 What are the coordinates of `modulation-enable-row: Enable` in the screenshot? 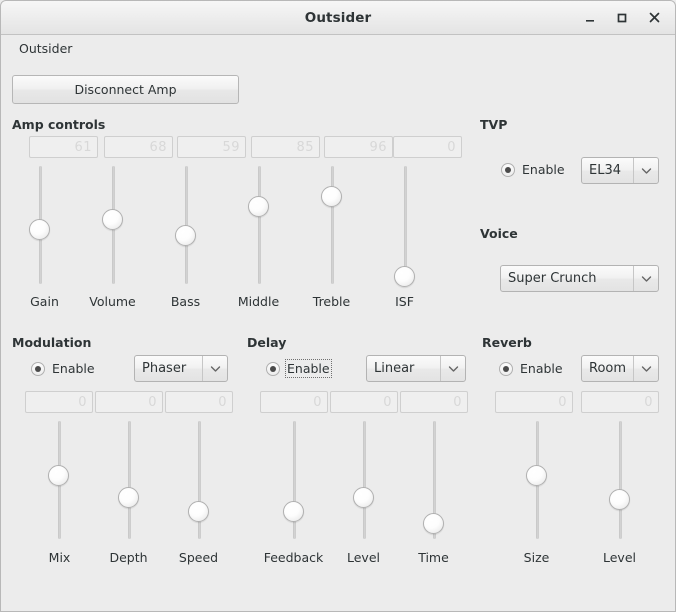 It's located at (63, 368).